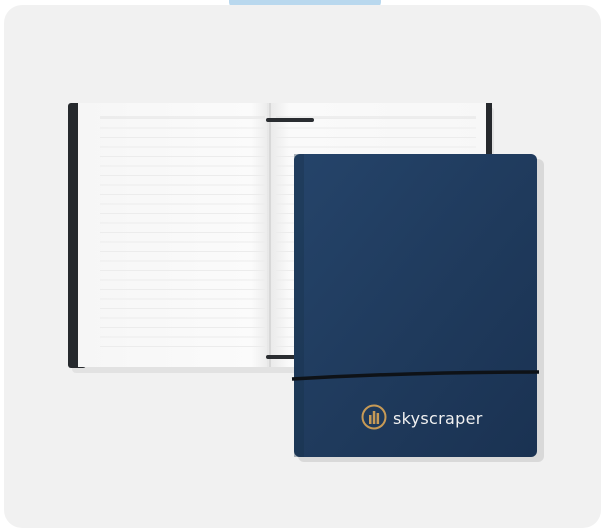 The image size is (603, 530). I want to click on skyscraper-logo-icon, so click(374, 417).